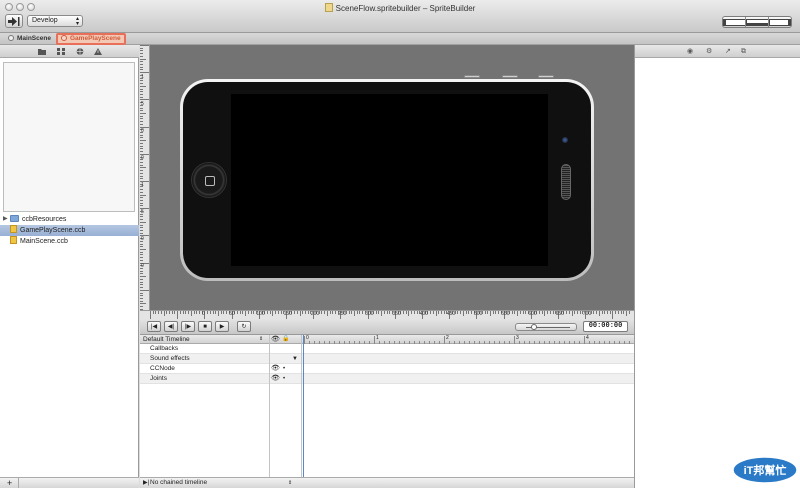 This screenshot has width=800, height=488. I want to click on device-screen, so click(389, 180).